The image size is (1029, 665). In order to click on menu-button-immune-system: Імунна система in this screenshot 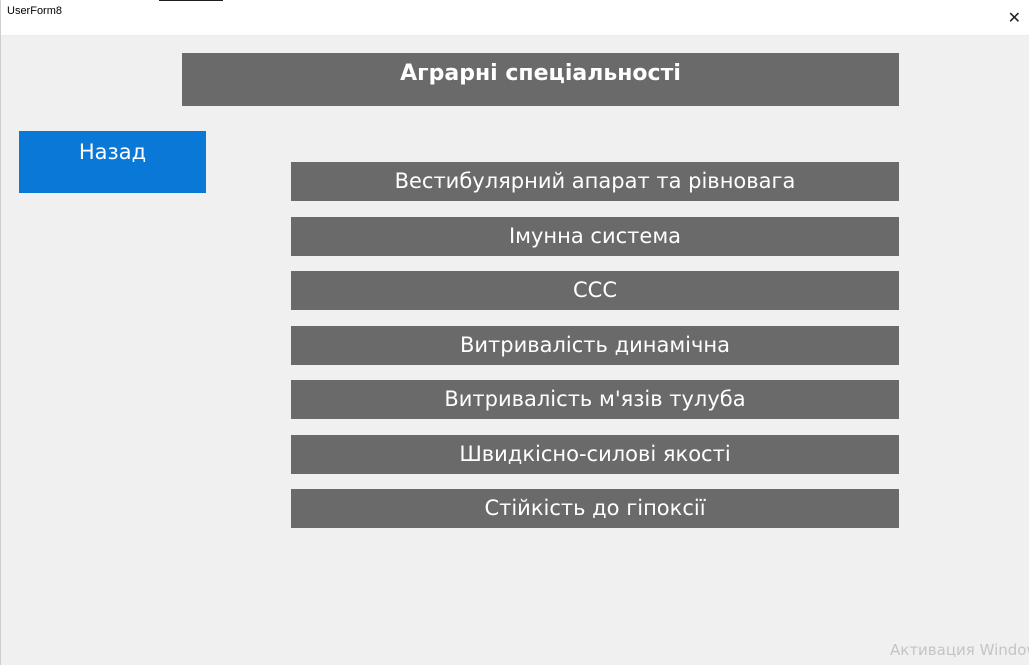, I will do `click(595, 236)`.